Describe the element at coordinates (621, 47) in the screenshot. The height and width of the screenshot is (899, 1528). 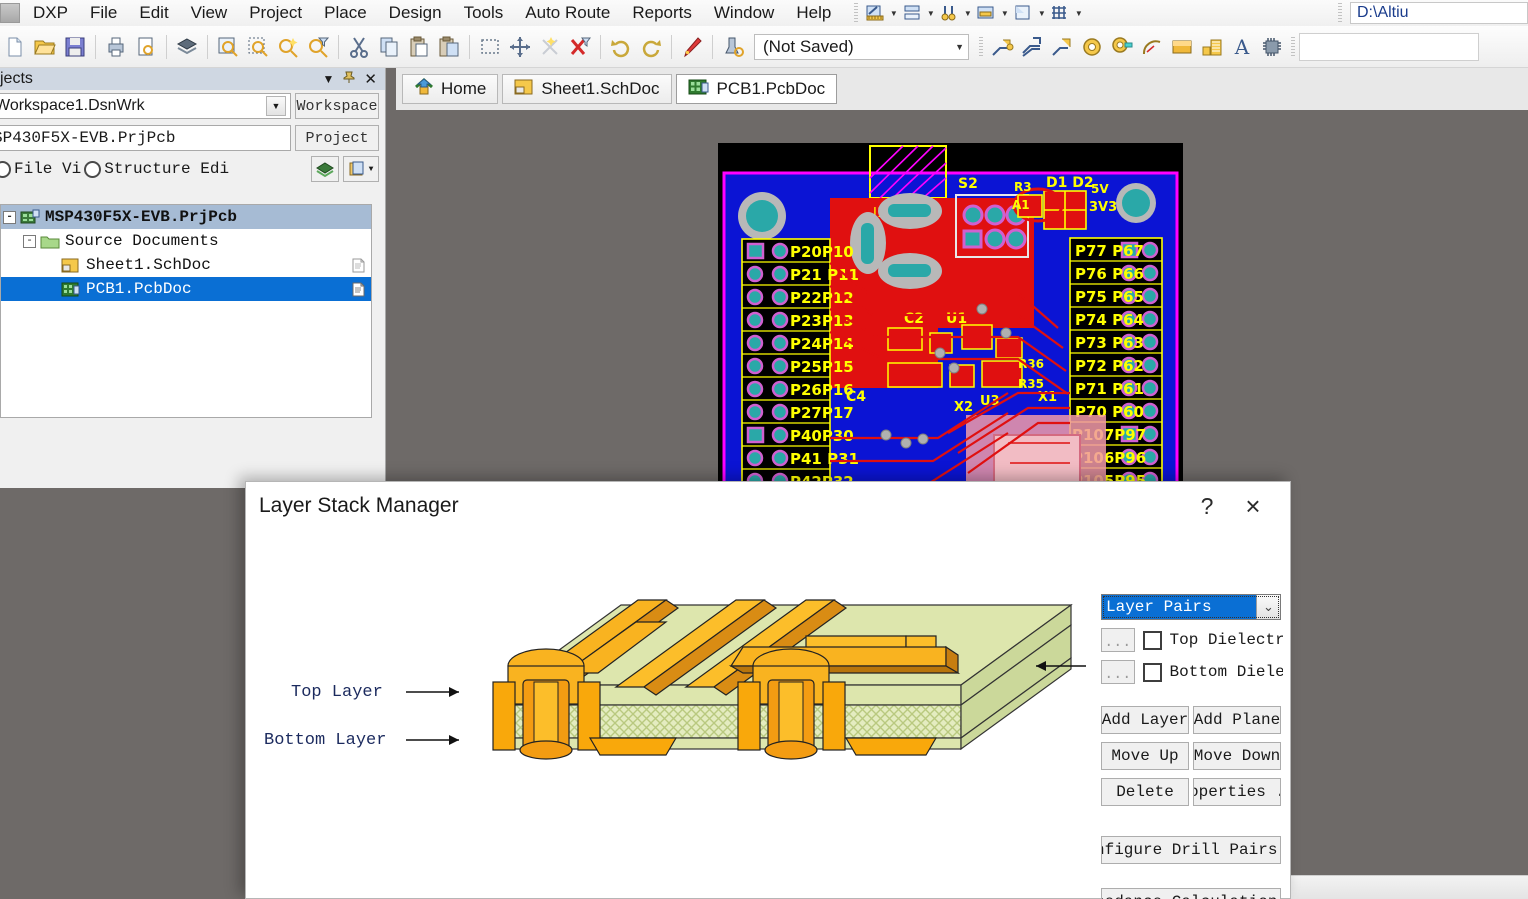
I see `undo-icon` at that location.